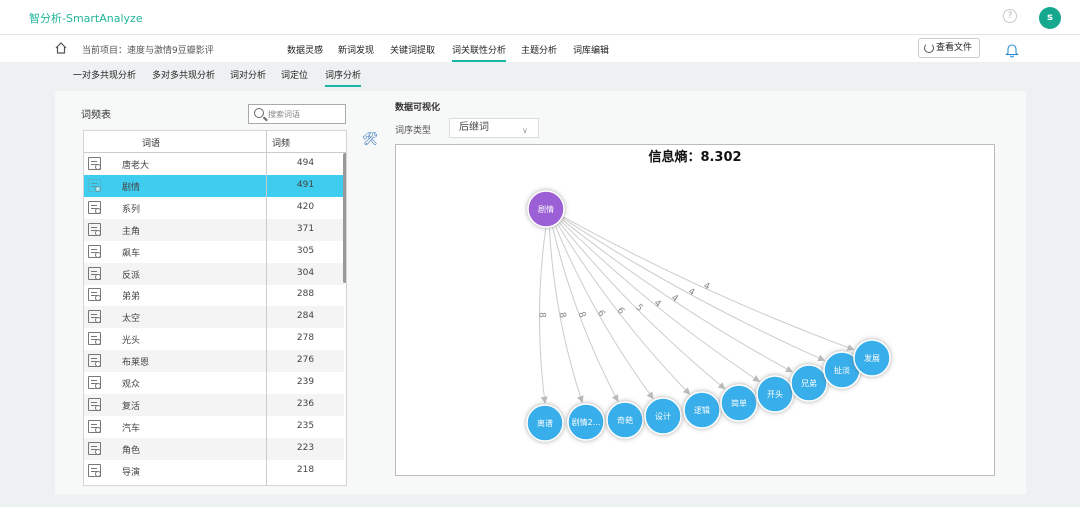  I want to click on row-term: 角色, so click(131, 450).